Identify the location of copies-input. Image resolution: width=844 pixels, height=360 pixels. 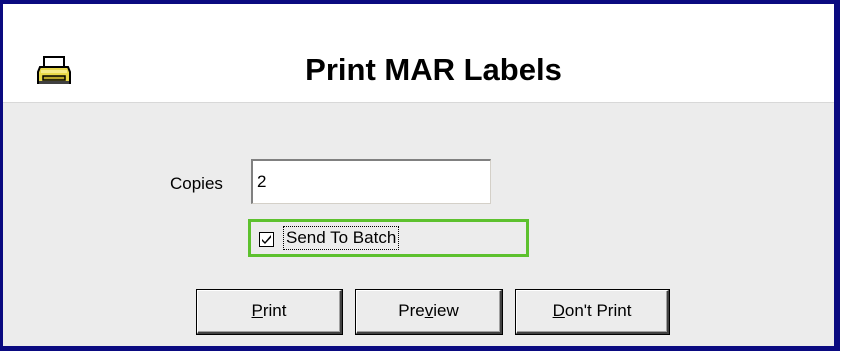
(371, 181).